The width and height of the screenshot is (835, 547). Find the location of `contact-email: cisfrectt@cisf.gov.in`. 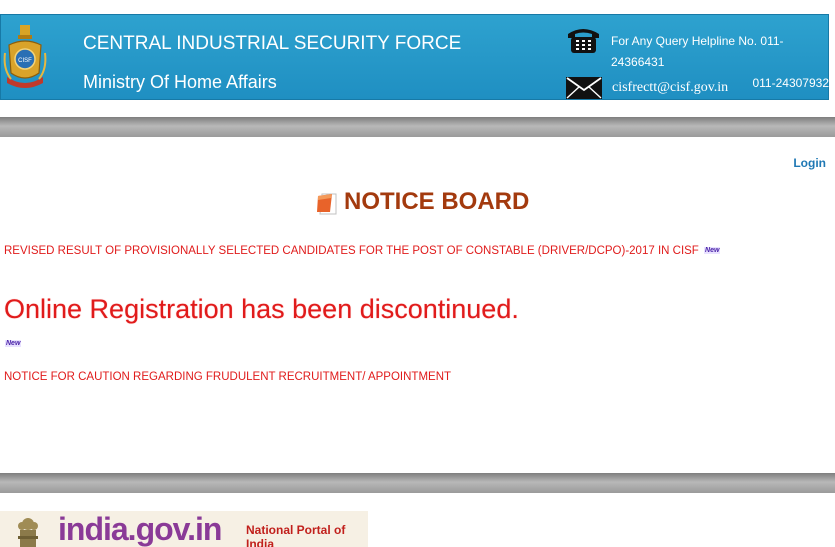

contact-email: cisfrectt@cisf.gov.in is located at coordinates (670, 87).